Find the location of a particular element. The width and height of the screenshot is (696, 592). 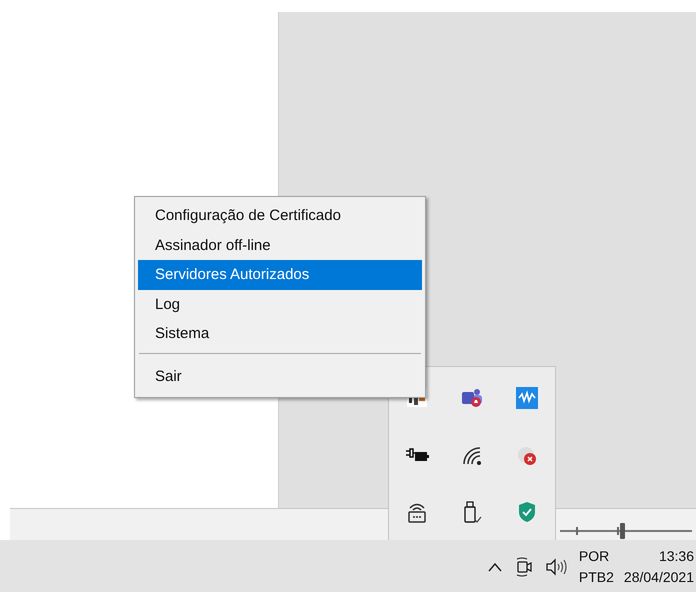

menu-item: Configuração de Certificado is located at coordinates (280, 215).